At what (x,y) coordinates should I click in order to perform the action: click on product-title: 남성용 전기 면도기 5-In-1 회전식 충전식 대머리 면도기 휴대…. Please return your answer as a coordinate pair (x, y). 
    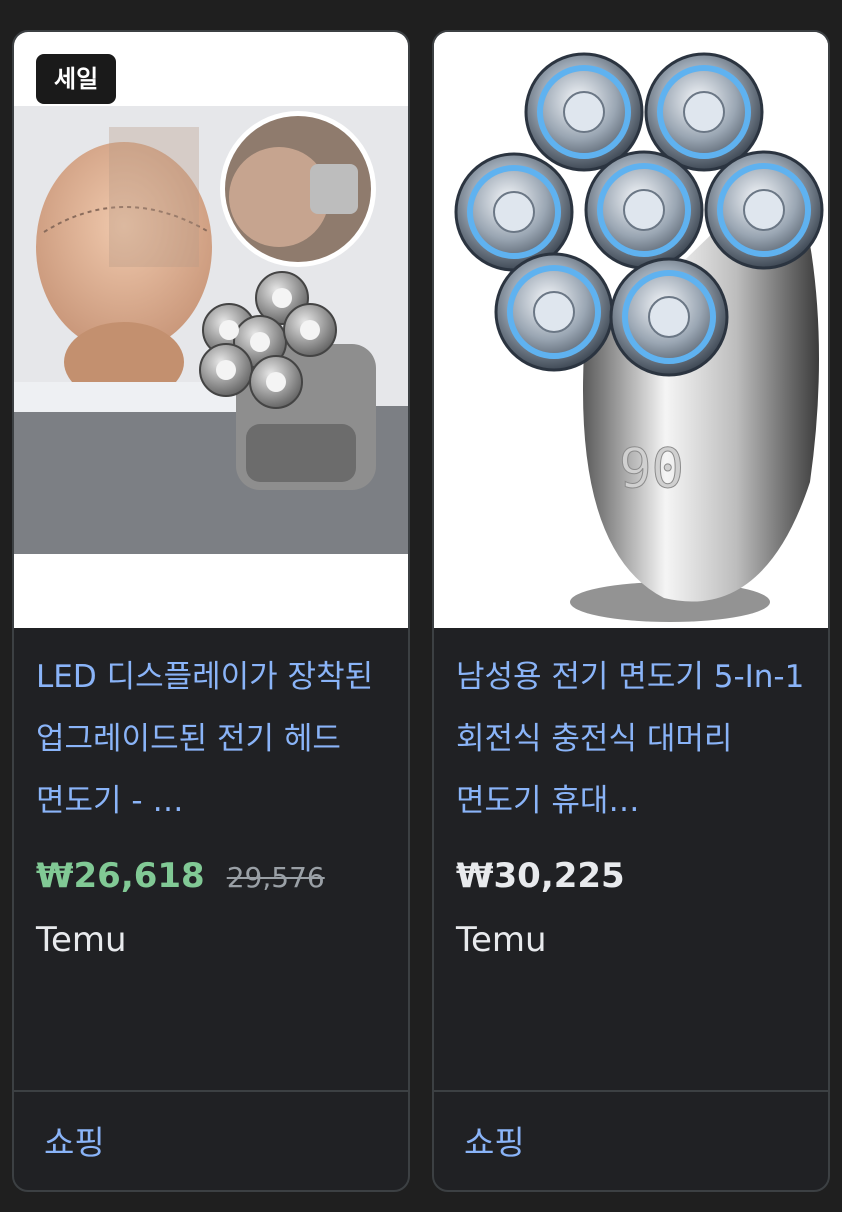
    Looking at the image, I should click on (633, 739).